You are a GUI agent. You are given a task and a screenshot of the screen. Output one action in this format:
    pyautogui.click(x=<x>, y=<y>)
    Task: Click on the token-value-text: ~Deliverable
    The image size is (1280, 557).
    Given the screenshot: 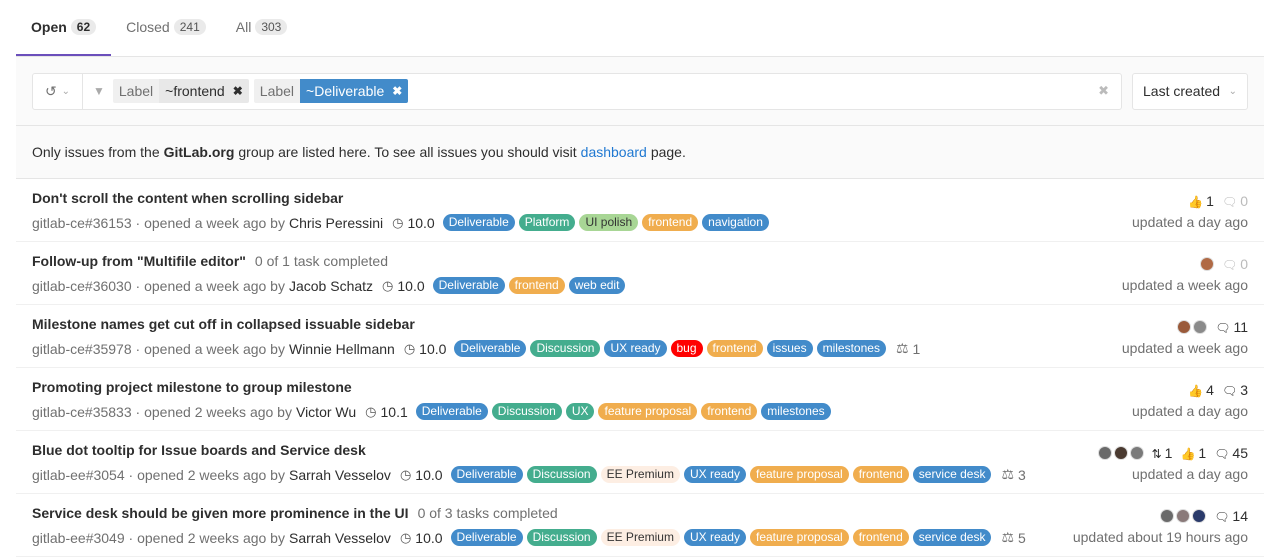 What is the action you would take?
    pyautogui.click(x=345, y=91)
    